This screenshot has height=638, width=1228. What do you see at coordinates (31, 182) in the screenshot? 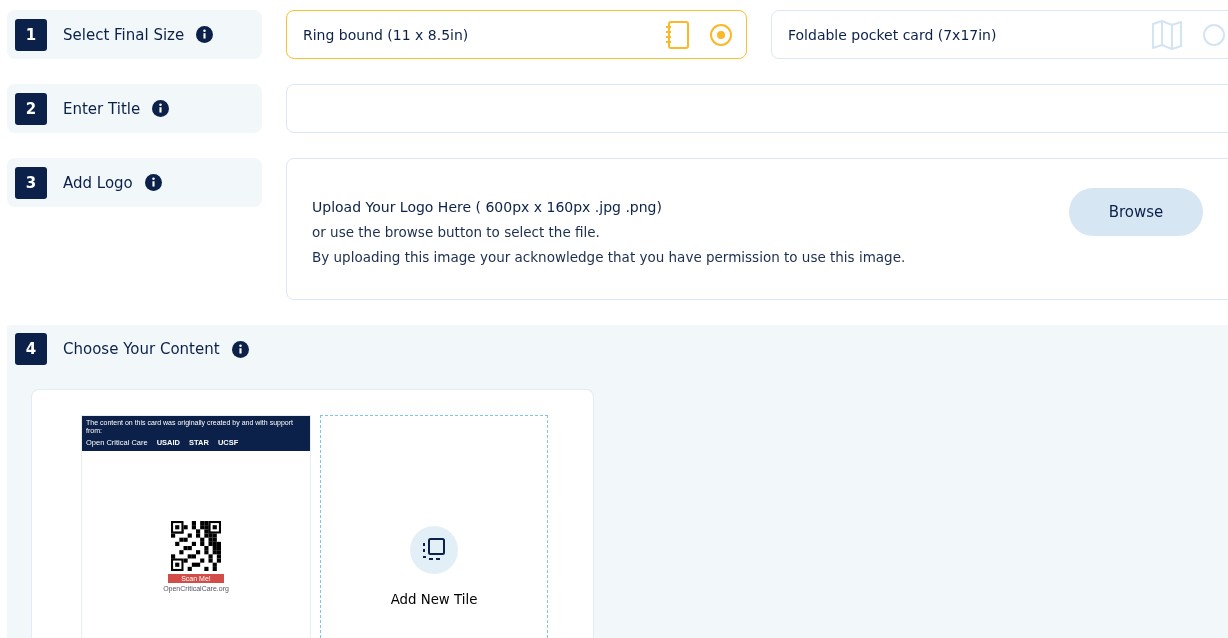
I see `step-number: 3` at bounding box center [31, 182].